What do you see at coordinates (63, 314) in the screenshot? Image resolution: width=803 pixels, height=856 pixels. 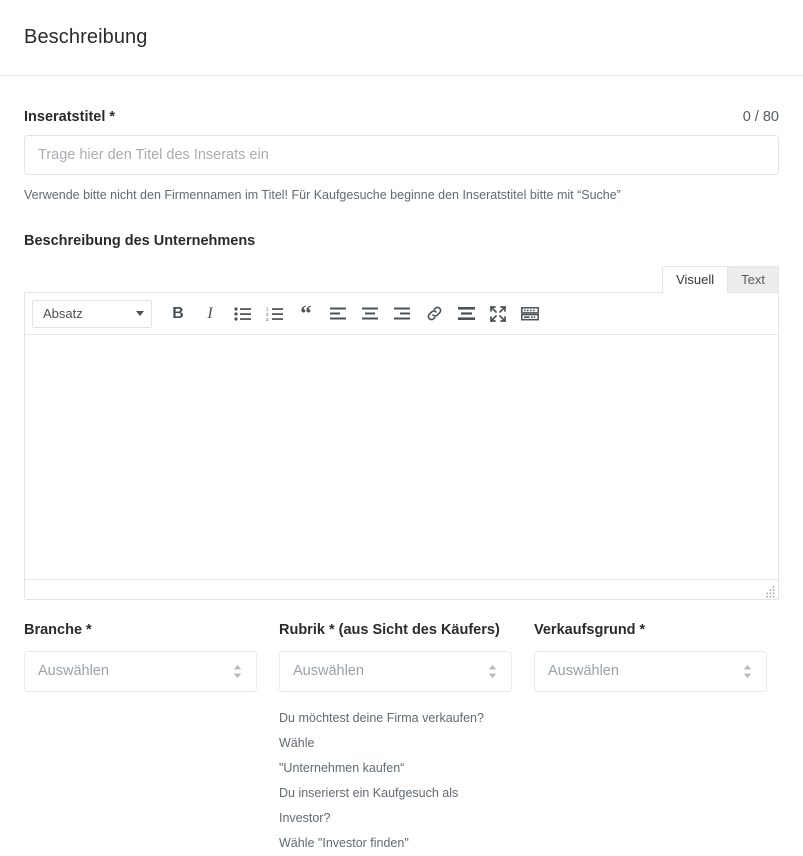 I see `paragraph-format-value: Absatz` at bounding box center [63, 314].